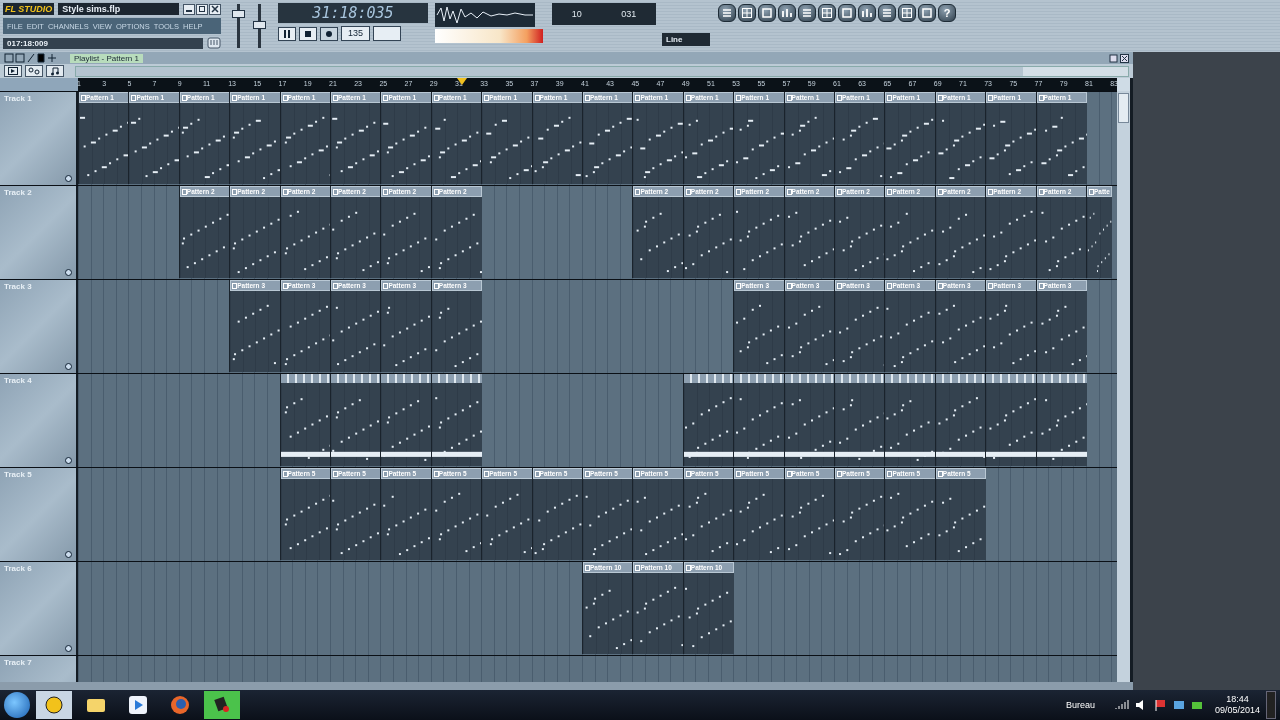  I want to click on network-icon, so click(1178, 705).